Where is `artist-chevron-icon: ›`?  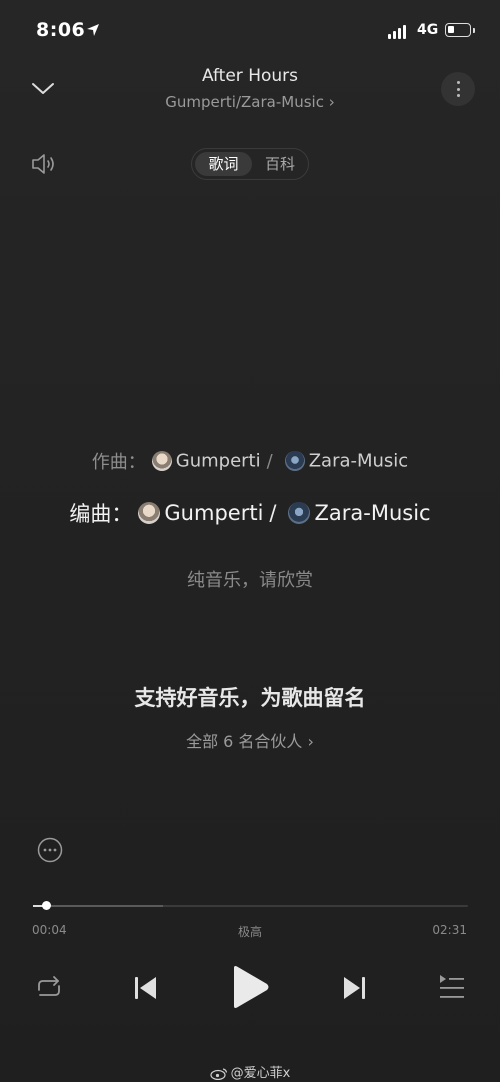 artist-chevron-icon: › is located at coordinates (331, 102).